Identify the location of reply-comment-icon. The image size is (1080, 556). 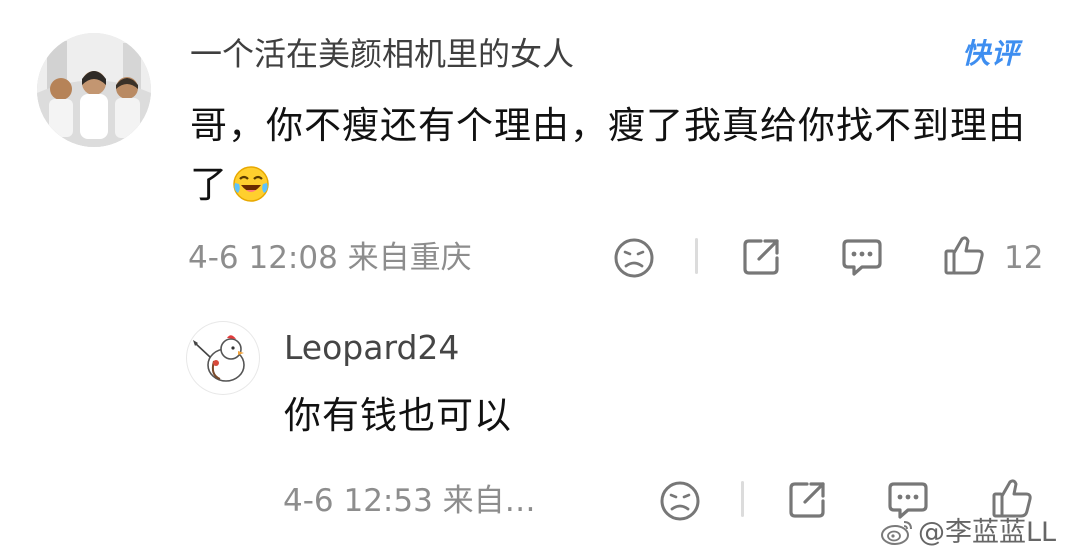
(862, 257).